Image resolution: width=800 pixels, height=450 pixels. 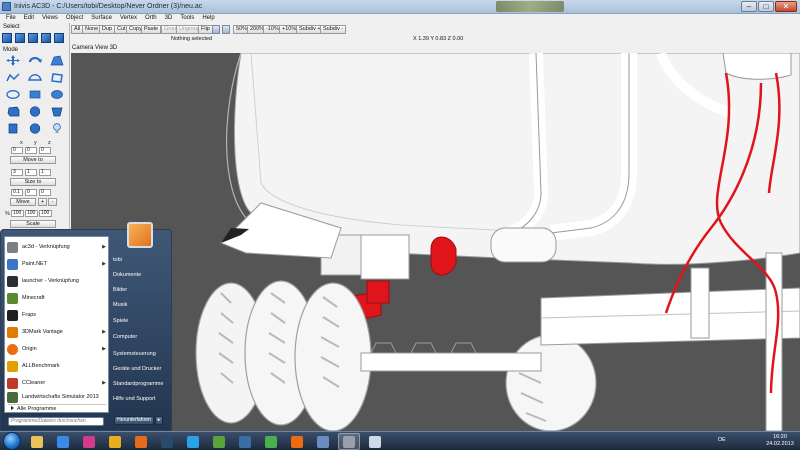 What do you see at coordinates (57, 315) in the screenshot?
I see `program-fraps: Fraps` at bounding box center [57, 315].